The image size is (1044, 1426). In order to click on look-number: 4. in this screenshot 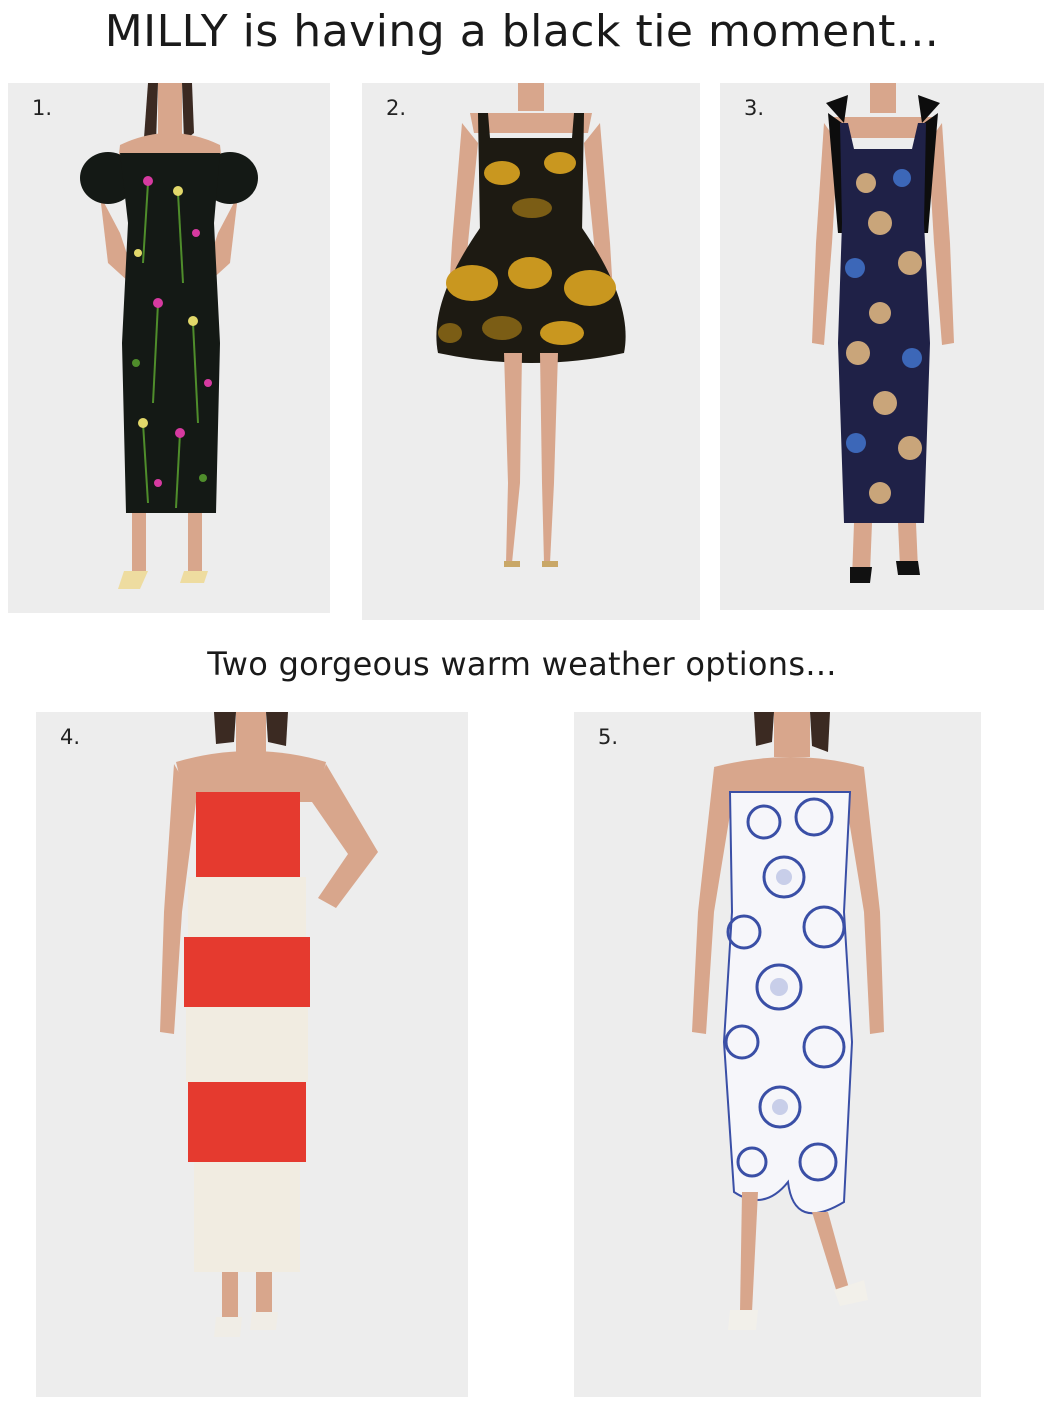, I will do `click(70, 737)`.